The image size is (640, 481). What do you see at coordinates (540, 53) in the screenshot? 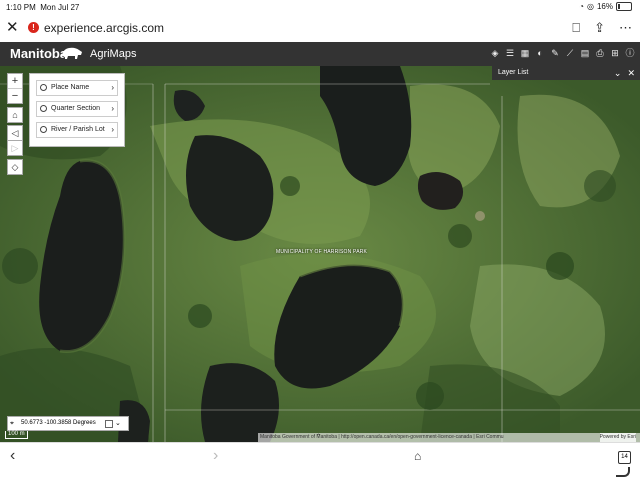
I see `basemap-icon: ◐` at bounding box center [540, 53].